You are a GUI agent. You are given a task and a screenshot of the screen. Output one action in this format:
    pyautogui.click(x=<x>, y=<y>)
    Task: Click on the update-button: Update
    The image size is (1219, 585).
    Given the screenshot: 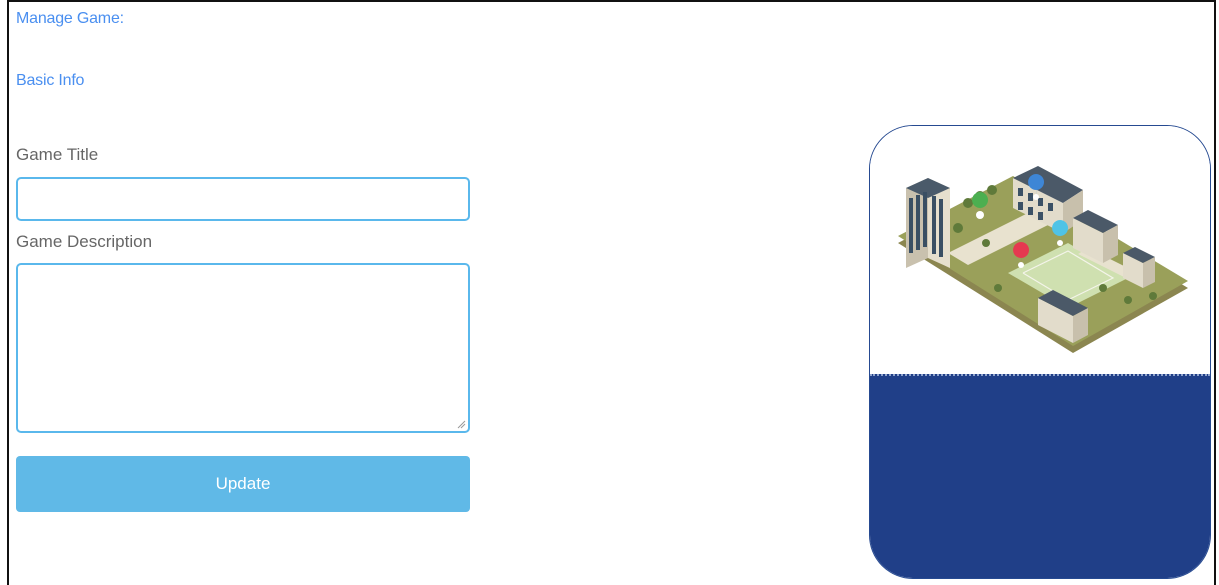 What is the action you would take?
    pyautogui.click(x=243, y=484)
    